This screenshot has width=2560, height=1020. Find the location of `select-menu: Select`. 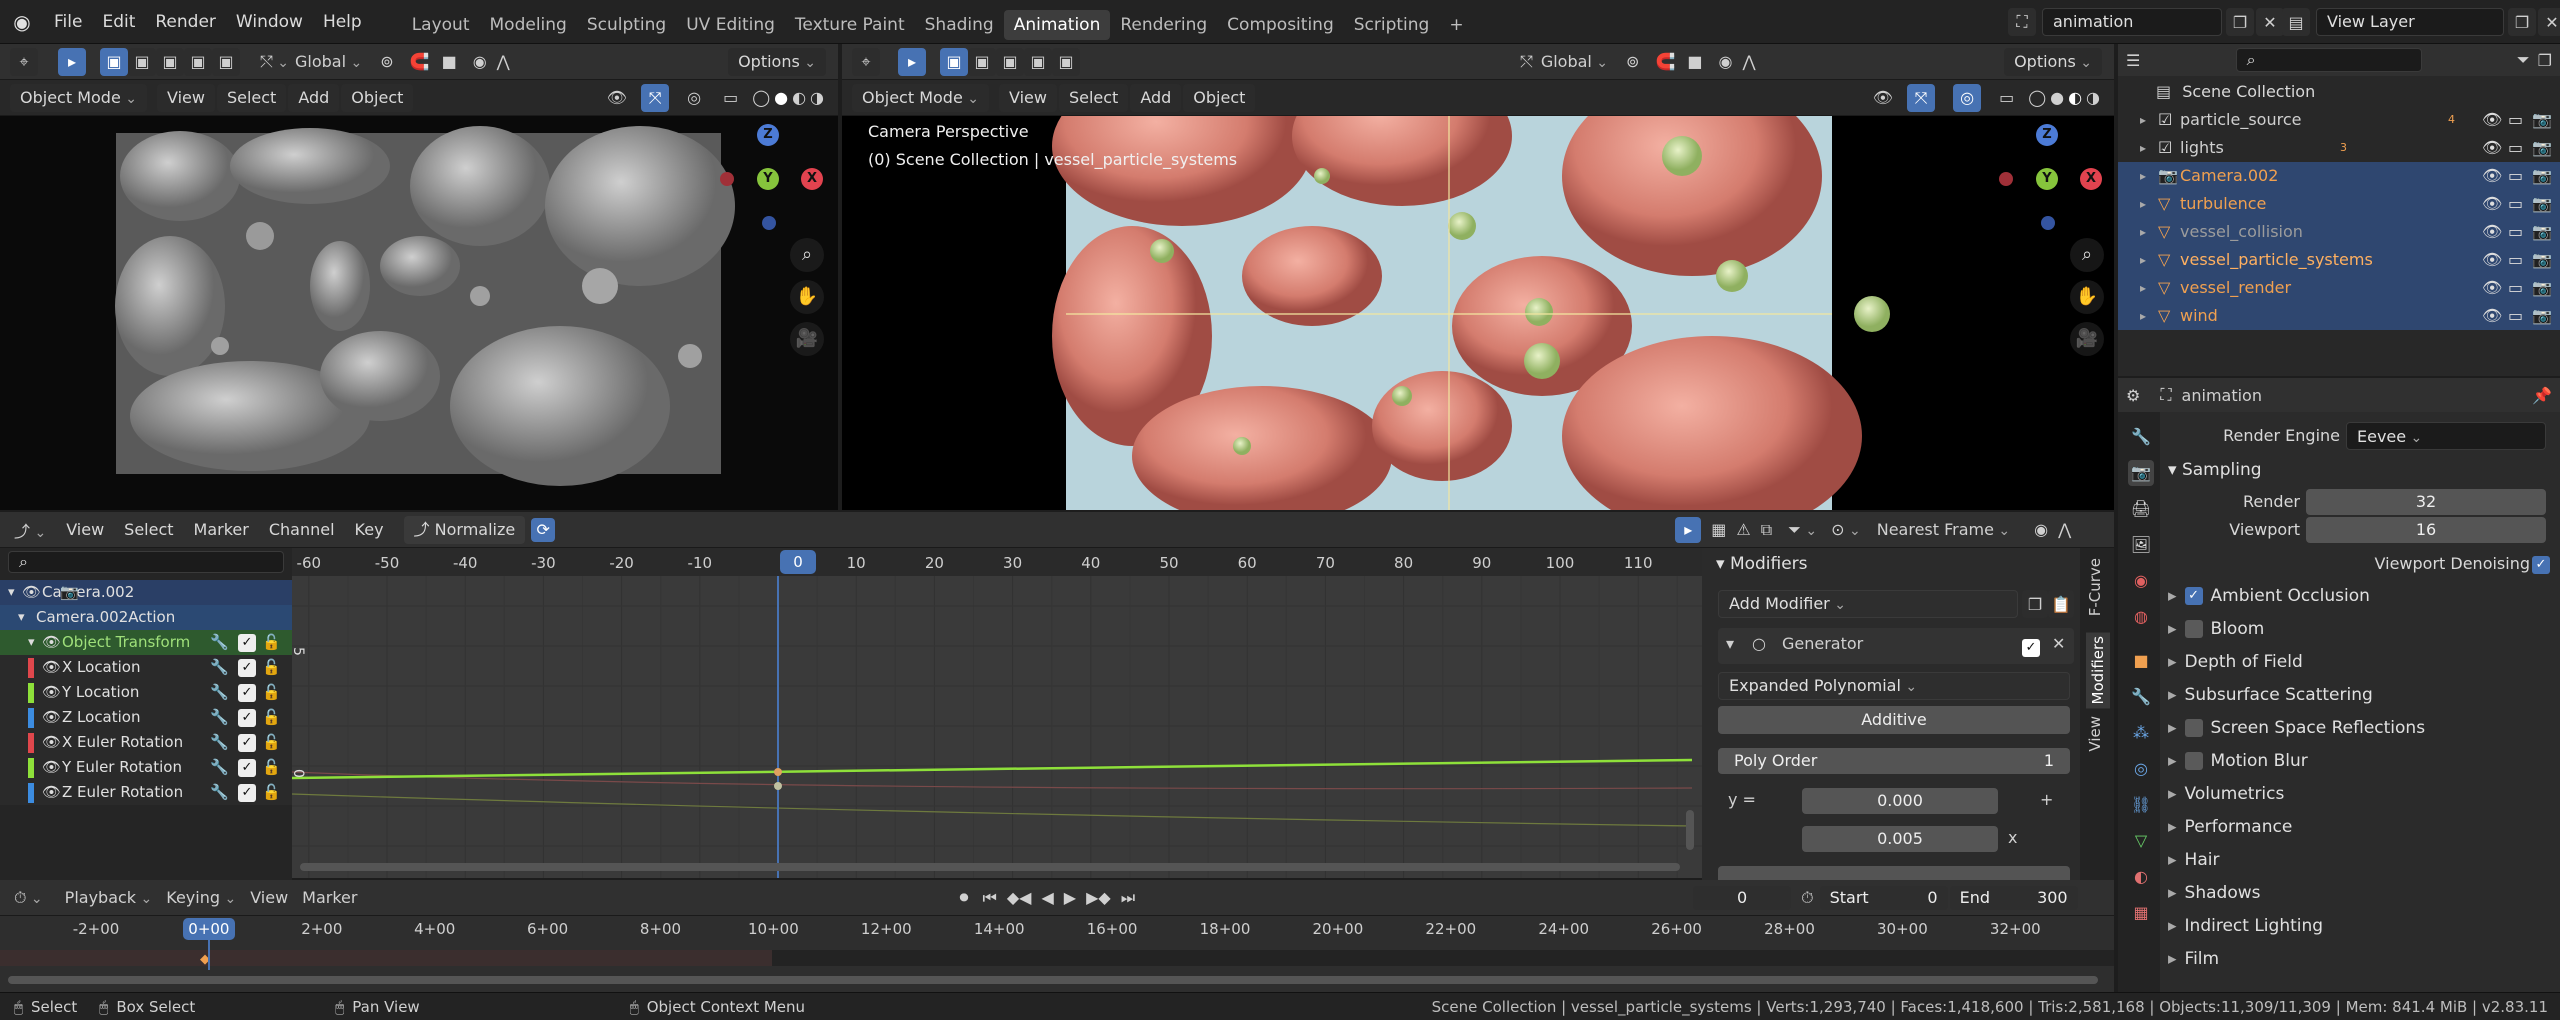

select-menu: Select is located at coordinates (1093, 97).